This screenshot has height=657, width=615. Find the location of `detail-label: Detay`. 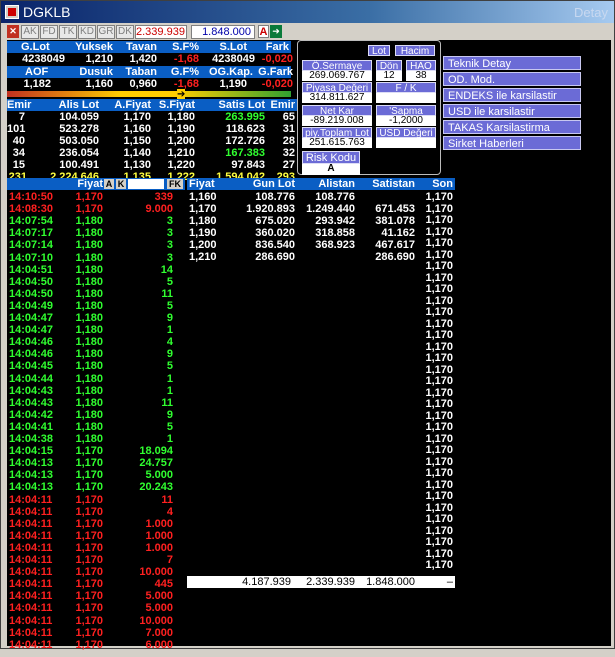

detail-label: Detay is located at coordinates (591, 12).